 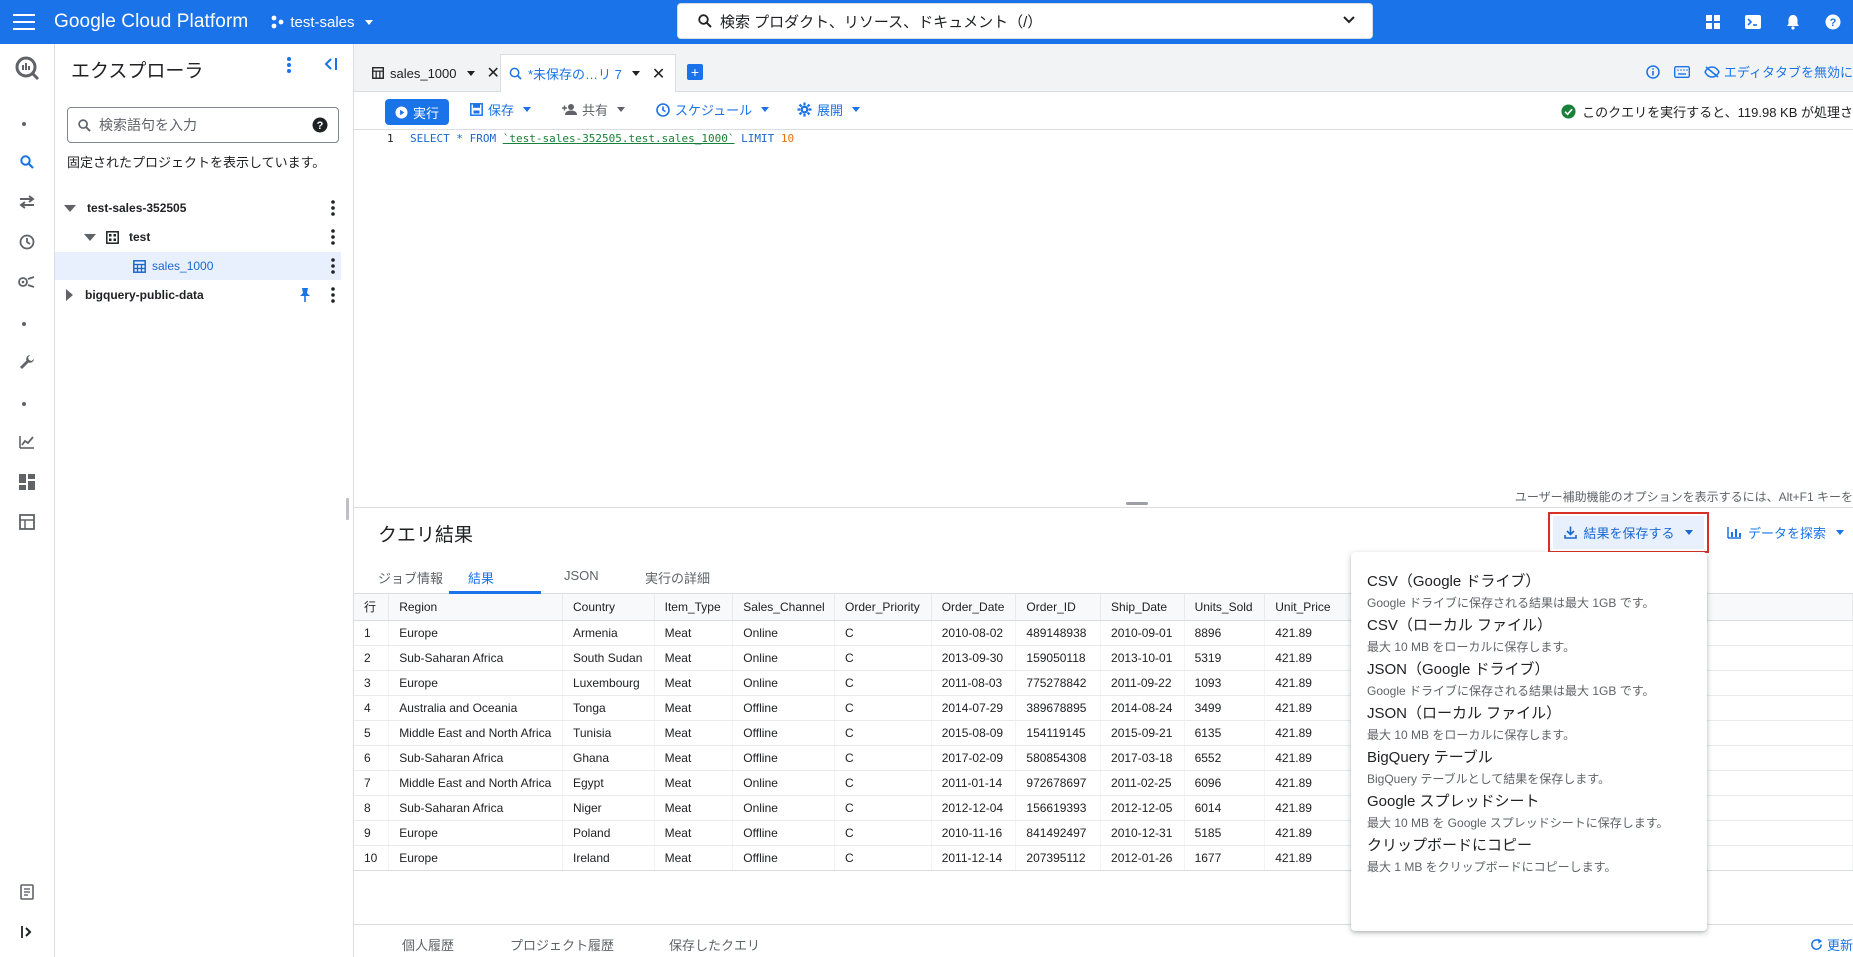 I want to click on top-right-actions: ?, so click(x=1773, y=22).